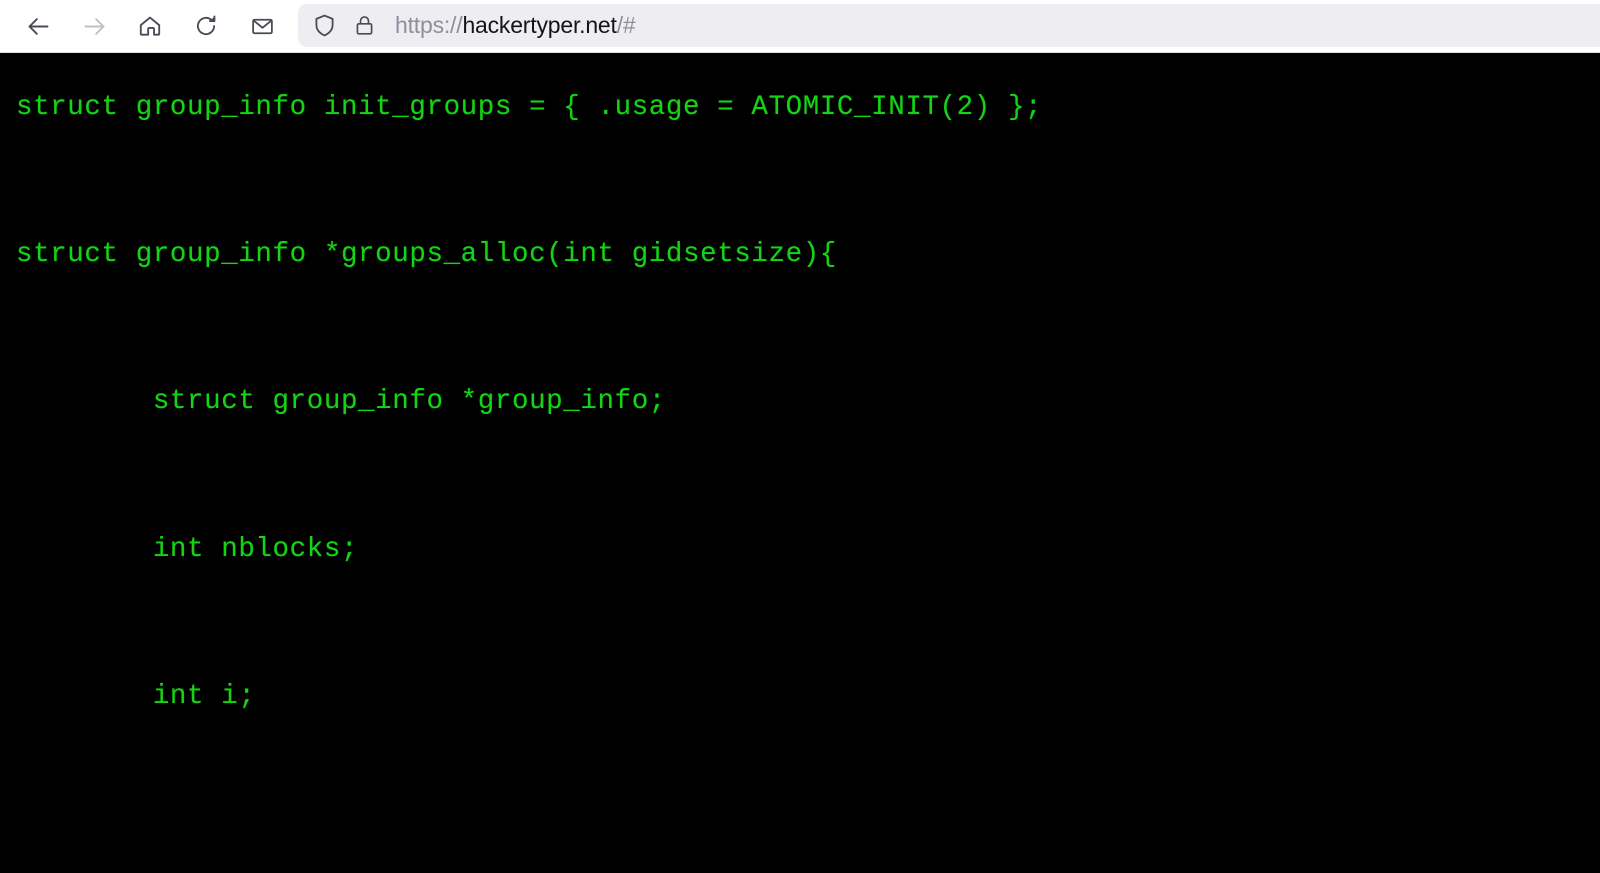 This screenshot has height=873, width=1600. I want to click on url-text: https://hackertyper.net/#, so click(515, 25).